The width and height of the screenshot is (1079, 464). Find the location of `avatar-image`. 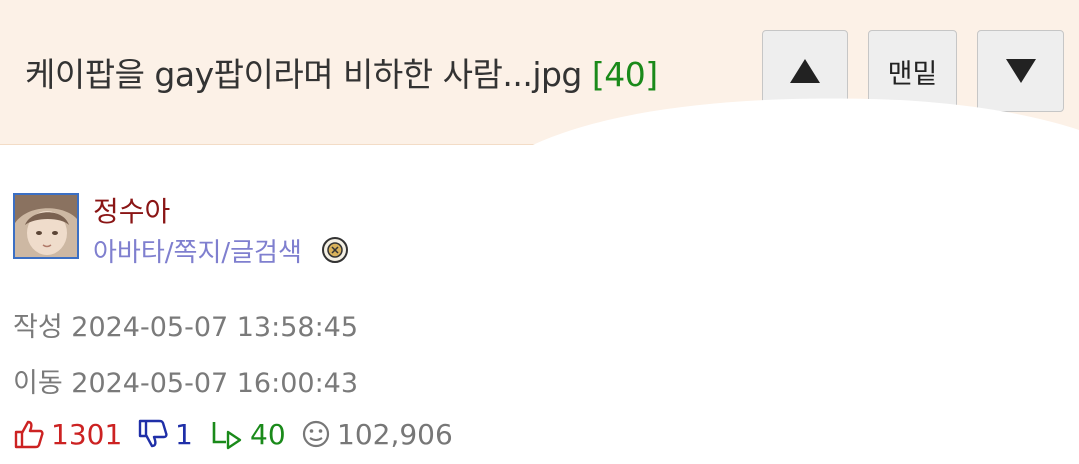

avatar-image is located at coordinates (46, 226).